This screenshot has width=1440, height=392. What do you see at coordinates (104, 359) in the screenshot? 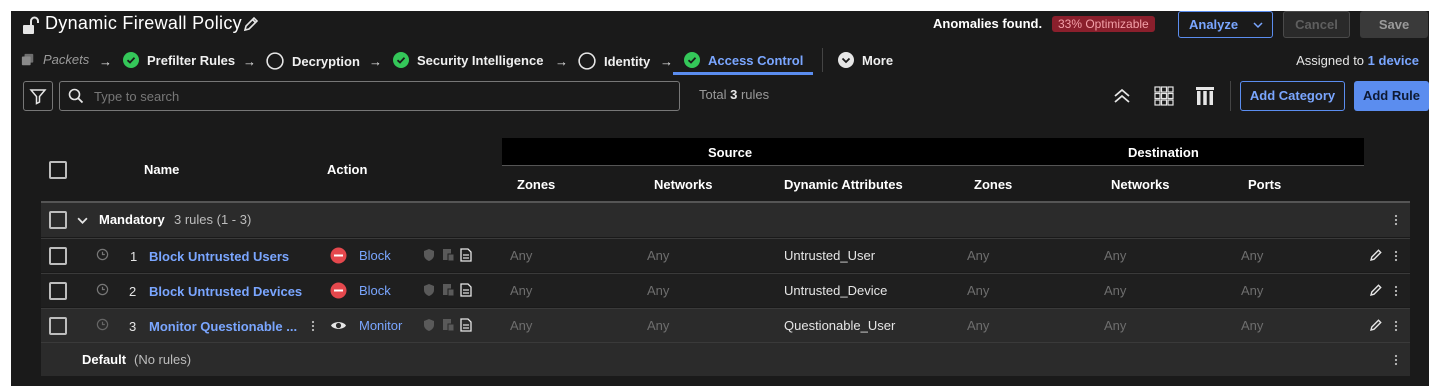
I see `category-name: Default` at bounding box center [104, 359].